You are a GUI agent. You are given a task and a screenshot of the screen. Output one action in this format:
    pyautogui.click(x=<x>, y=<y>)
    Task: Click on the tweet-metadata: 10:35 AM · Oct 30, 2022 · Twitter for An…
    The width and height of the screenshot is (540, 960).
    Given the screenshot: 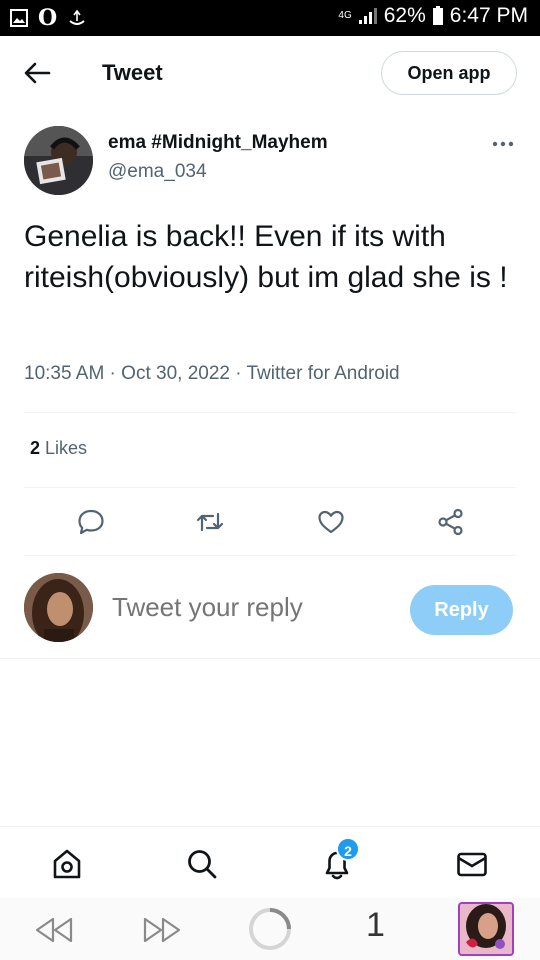 What is the action you would take?
    pyautogui.click(x=212, y=373)
    